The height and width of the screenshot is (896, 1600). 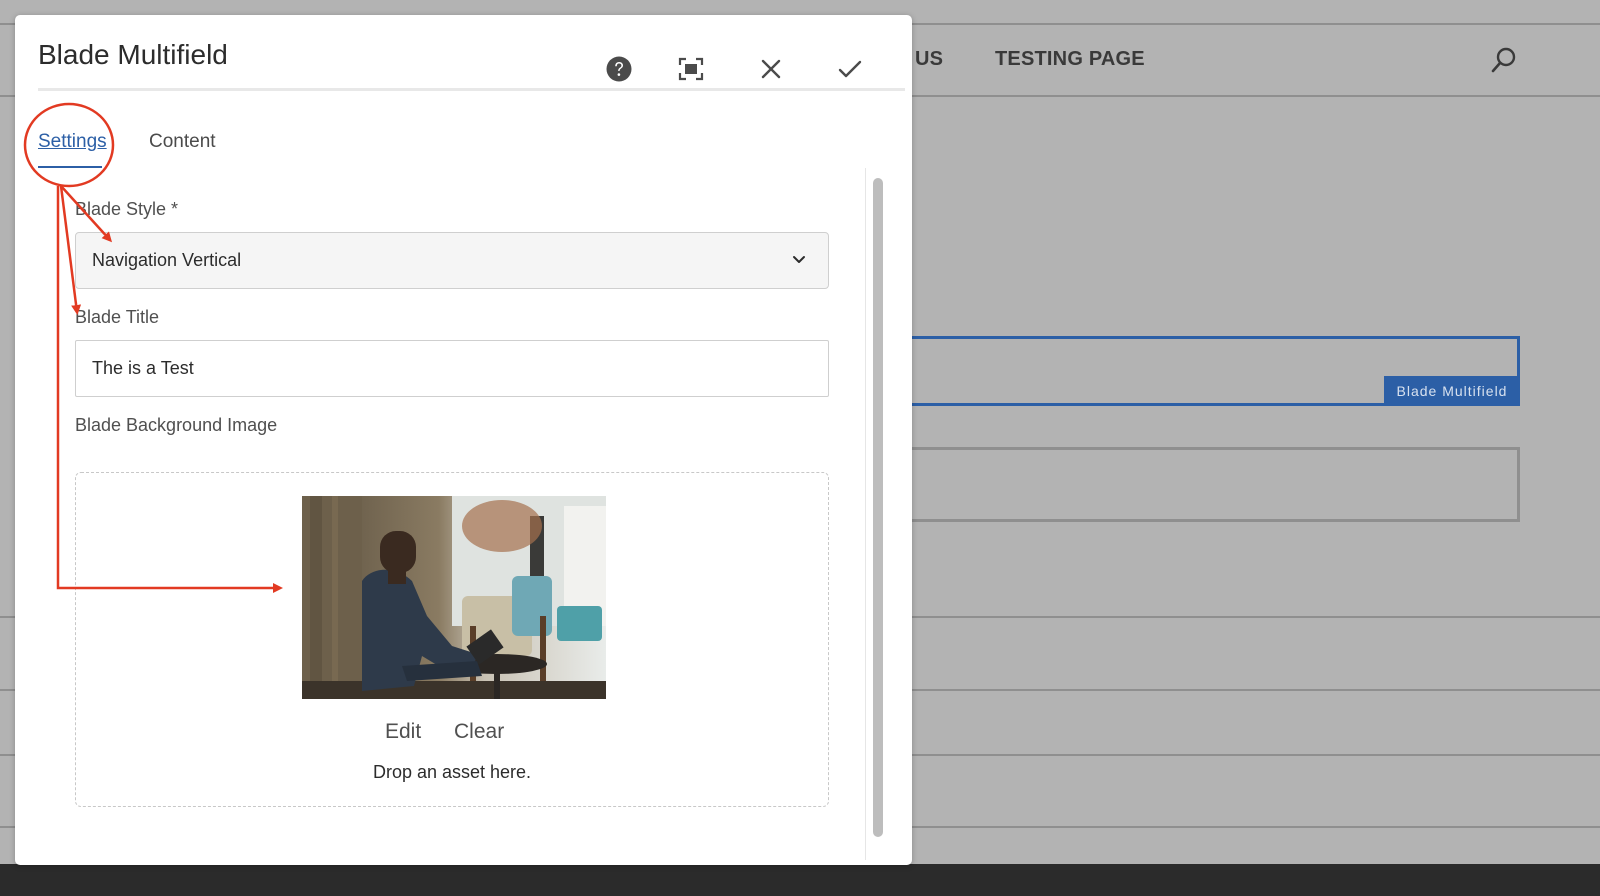 I want to click on component-badge: Blade Multifield, so click(x=1452, y=391).